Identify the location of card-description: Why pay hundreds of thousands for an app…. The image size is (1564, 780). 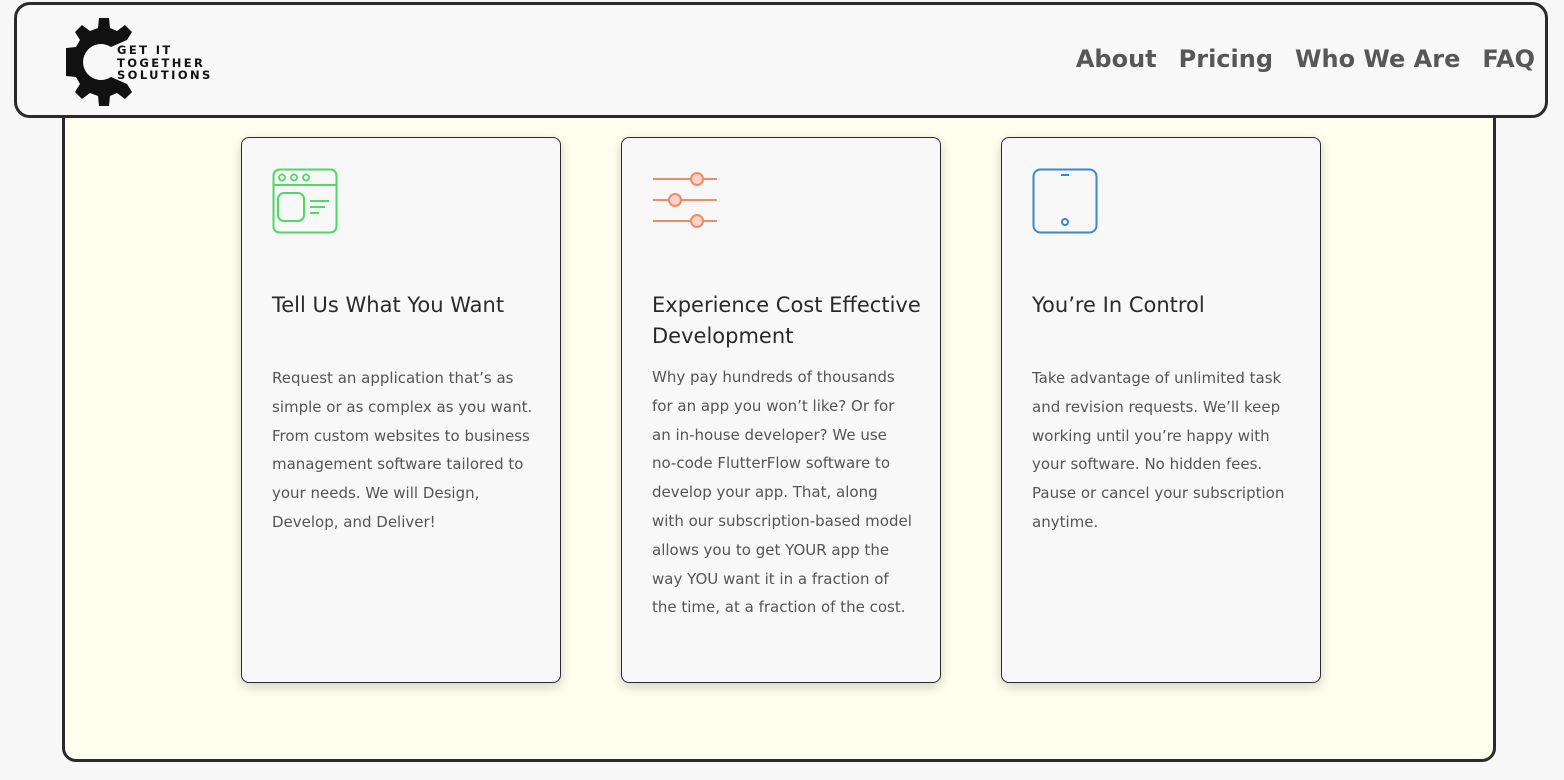
(782, 492).